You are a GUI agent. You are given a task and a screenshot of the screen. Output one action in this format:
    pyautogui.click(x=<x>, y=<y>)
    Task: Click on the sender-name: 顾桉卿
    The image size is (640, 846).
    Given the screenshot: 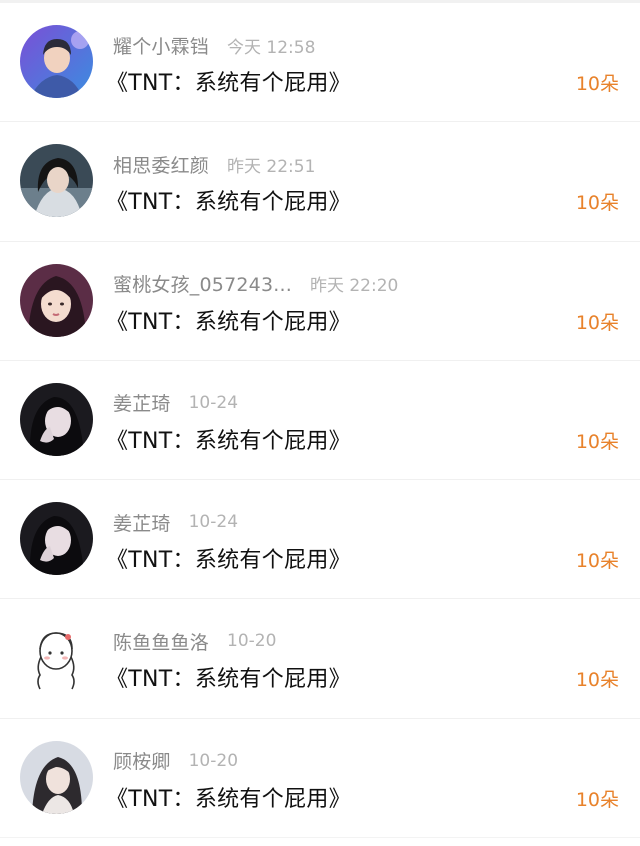 What is the action you would take?
    pyautogui.click(x=142, y=760)
    